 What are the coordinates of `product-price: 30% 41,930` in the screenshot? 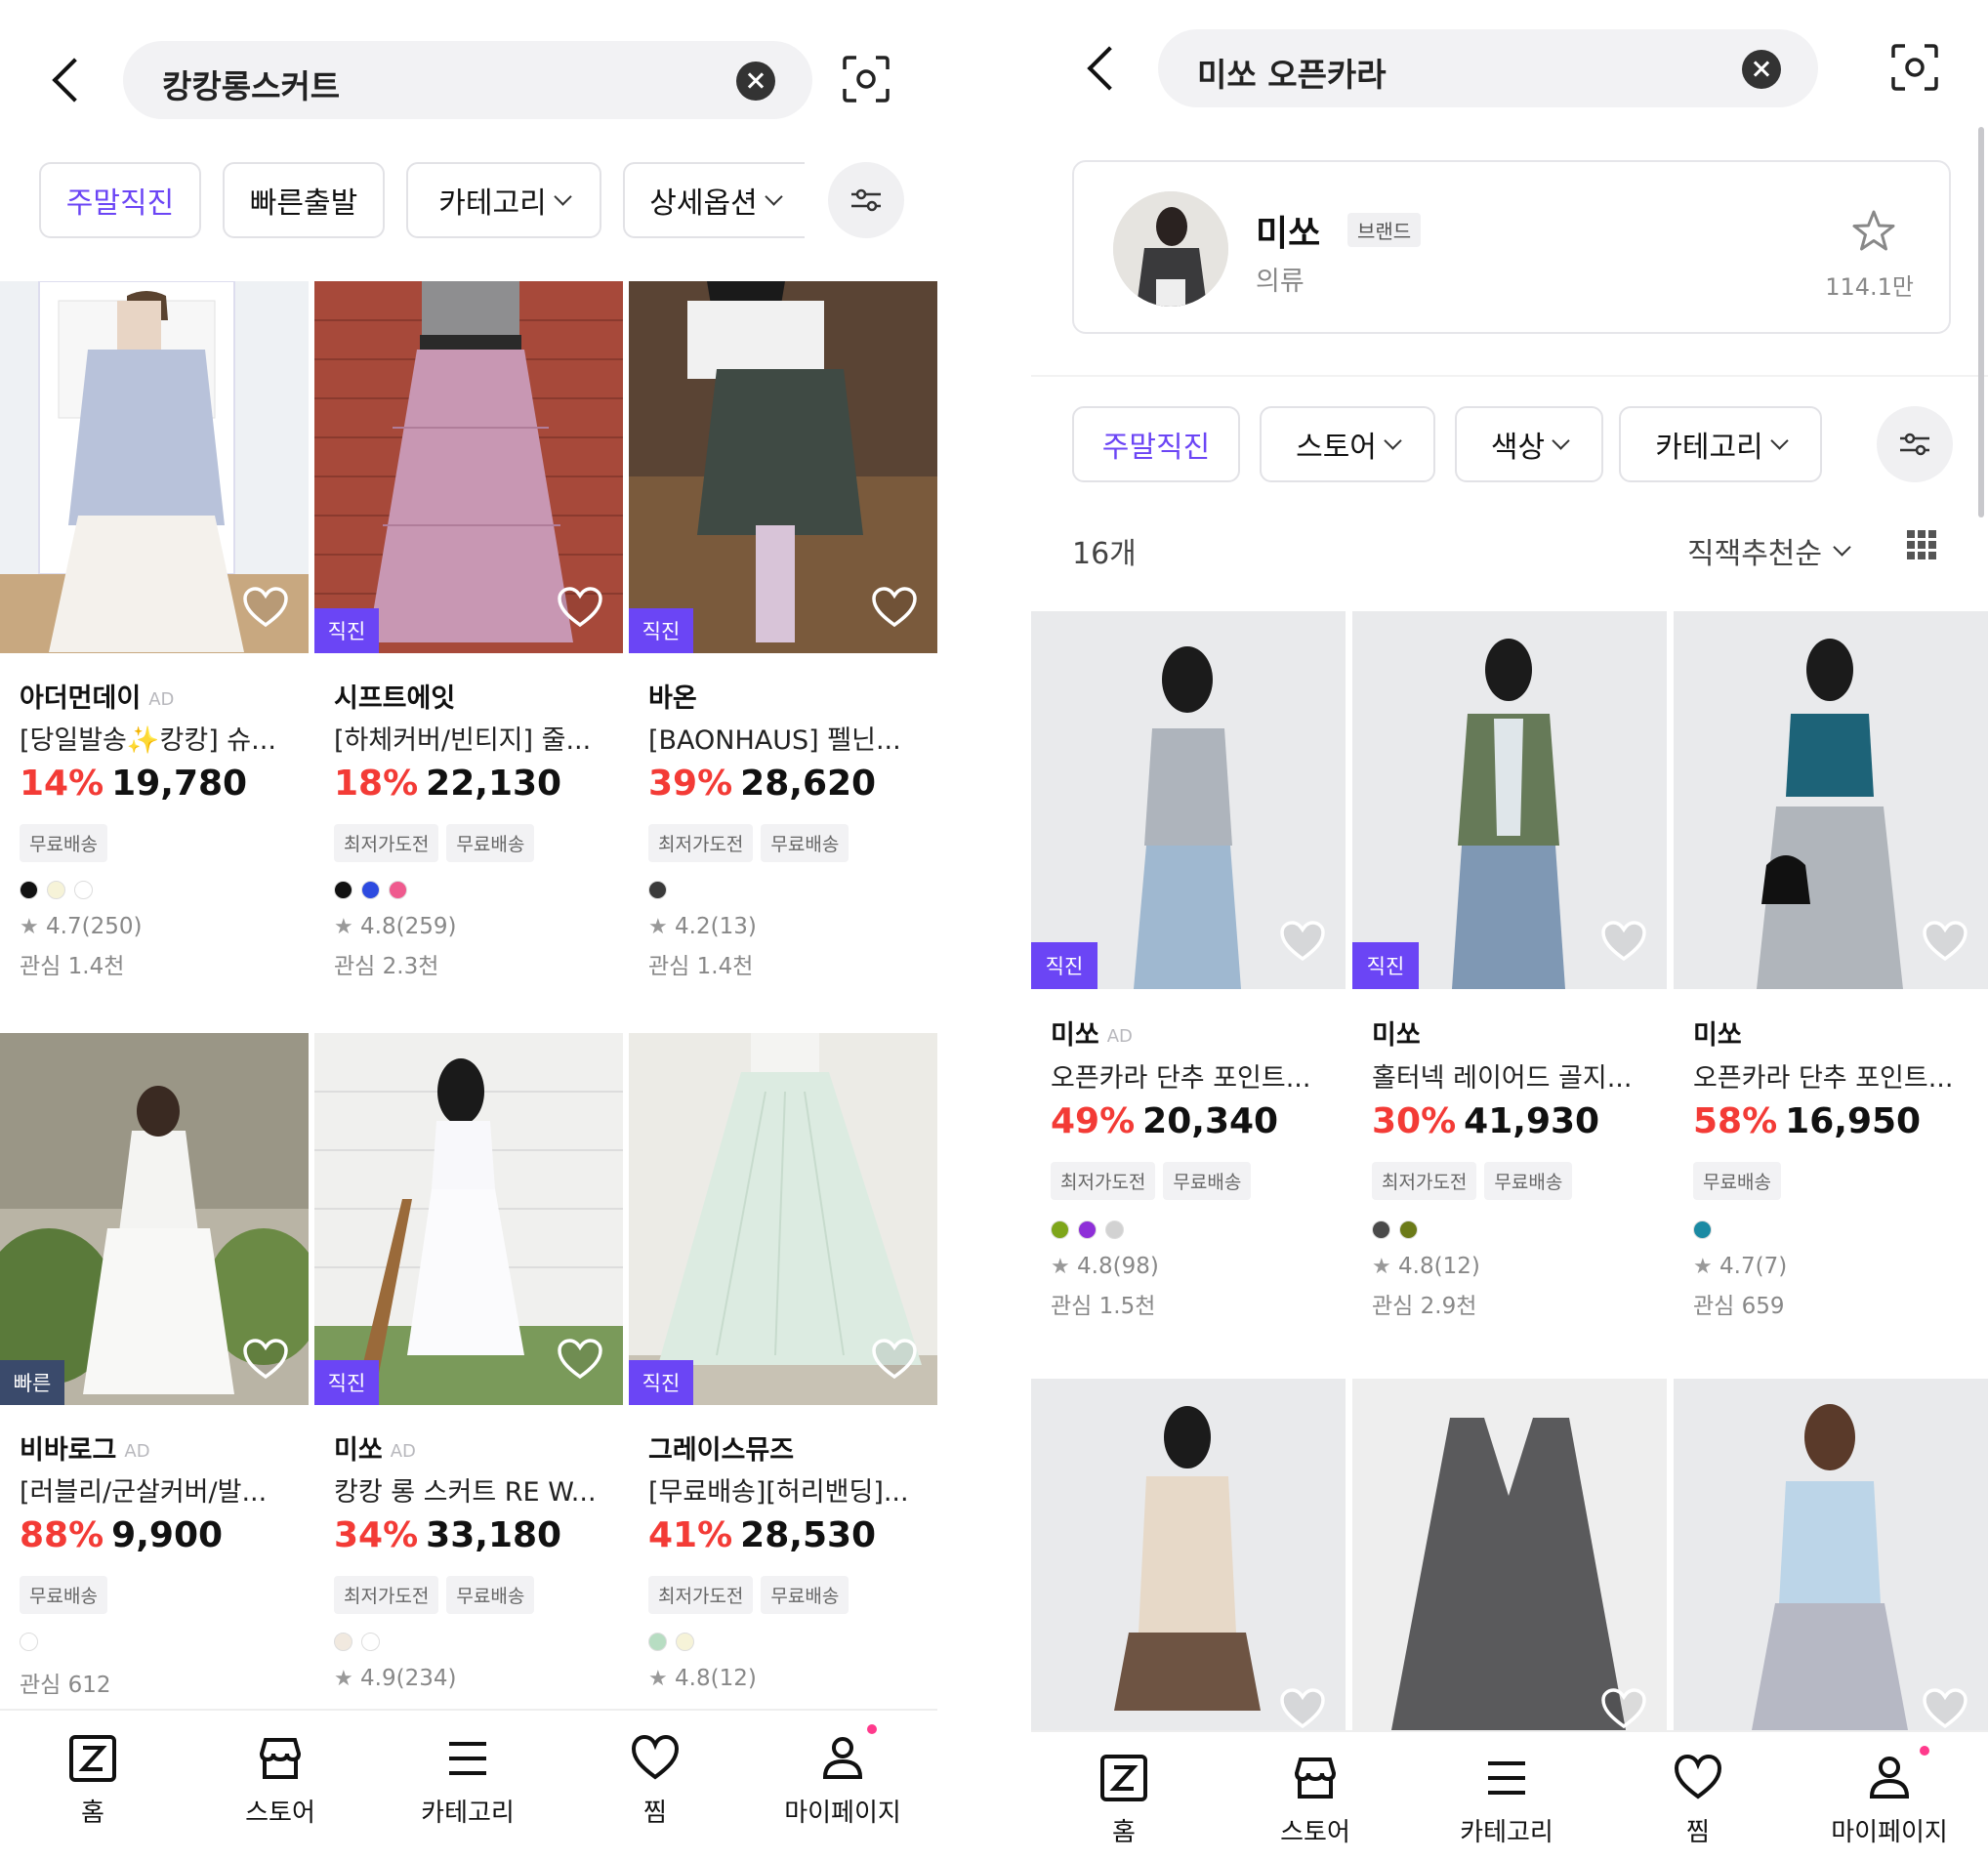 It's located at (1485, 1121).